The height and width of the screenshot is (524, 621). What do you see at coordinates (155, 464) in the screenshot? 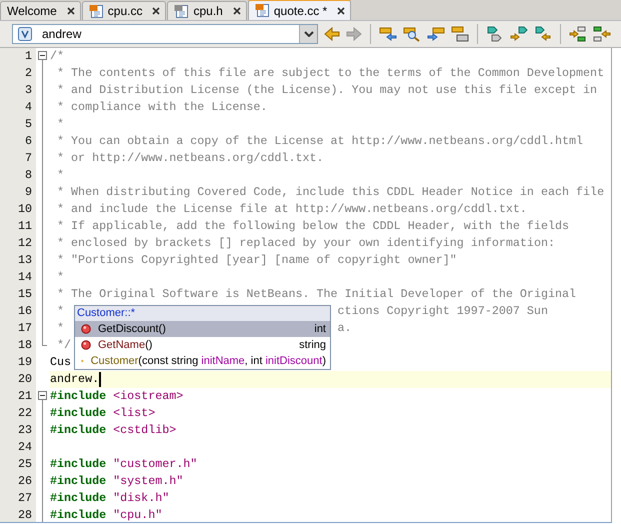
I see `code-string: "customer.h"` at bounding box center [155, 464].